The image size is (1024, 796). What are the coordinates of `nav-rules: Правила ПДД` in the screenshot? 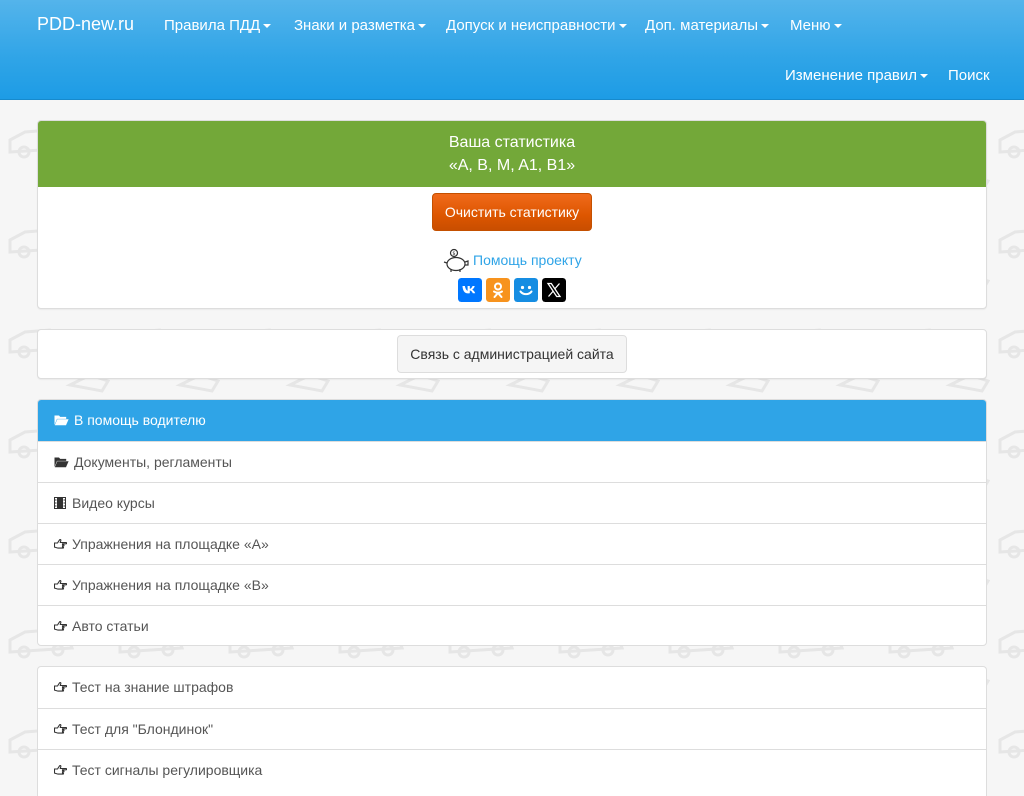 It's located at (218, 26).